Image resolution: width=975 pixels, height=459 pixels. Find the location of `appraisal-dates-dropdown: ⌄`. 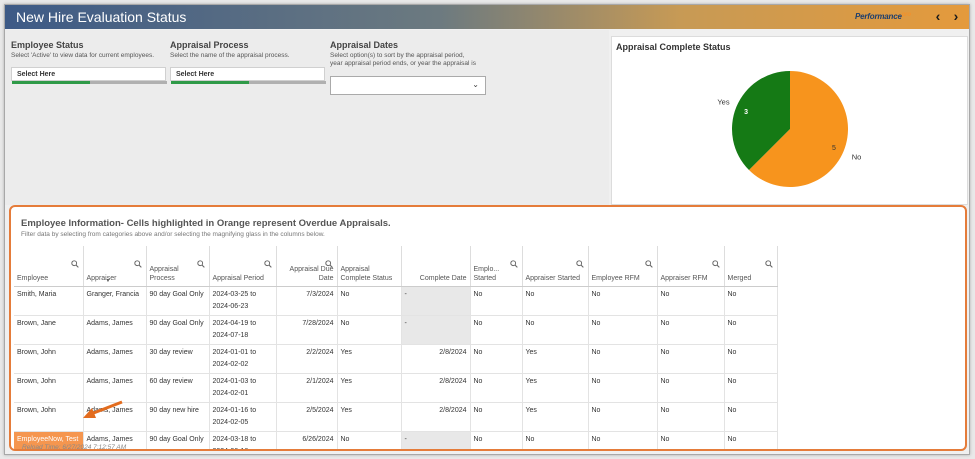

appraisal-dates-dropdown: ⌄ is located at coordinates (408, 85).